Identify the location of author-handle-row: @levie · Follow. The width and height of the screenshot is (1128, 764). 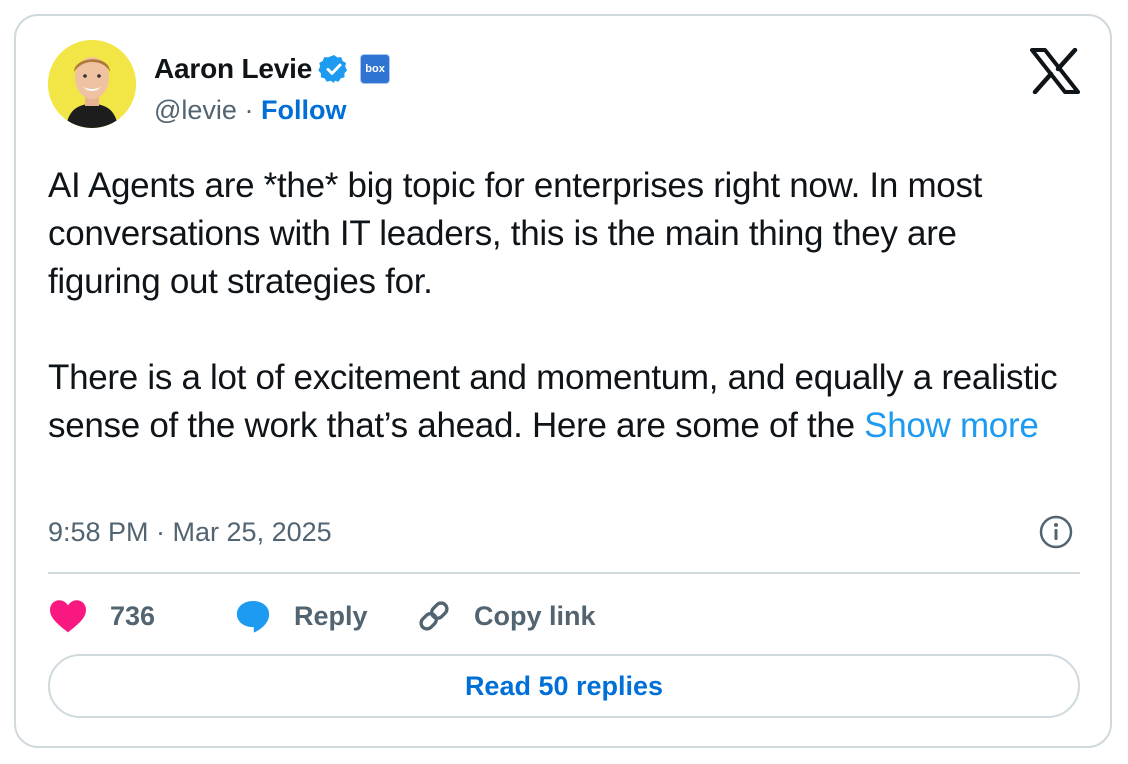
(250, 110).